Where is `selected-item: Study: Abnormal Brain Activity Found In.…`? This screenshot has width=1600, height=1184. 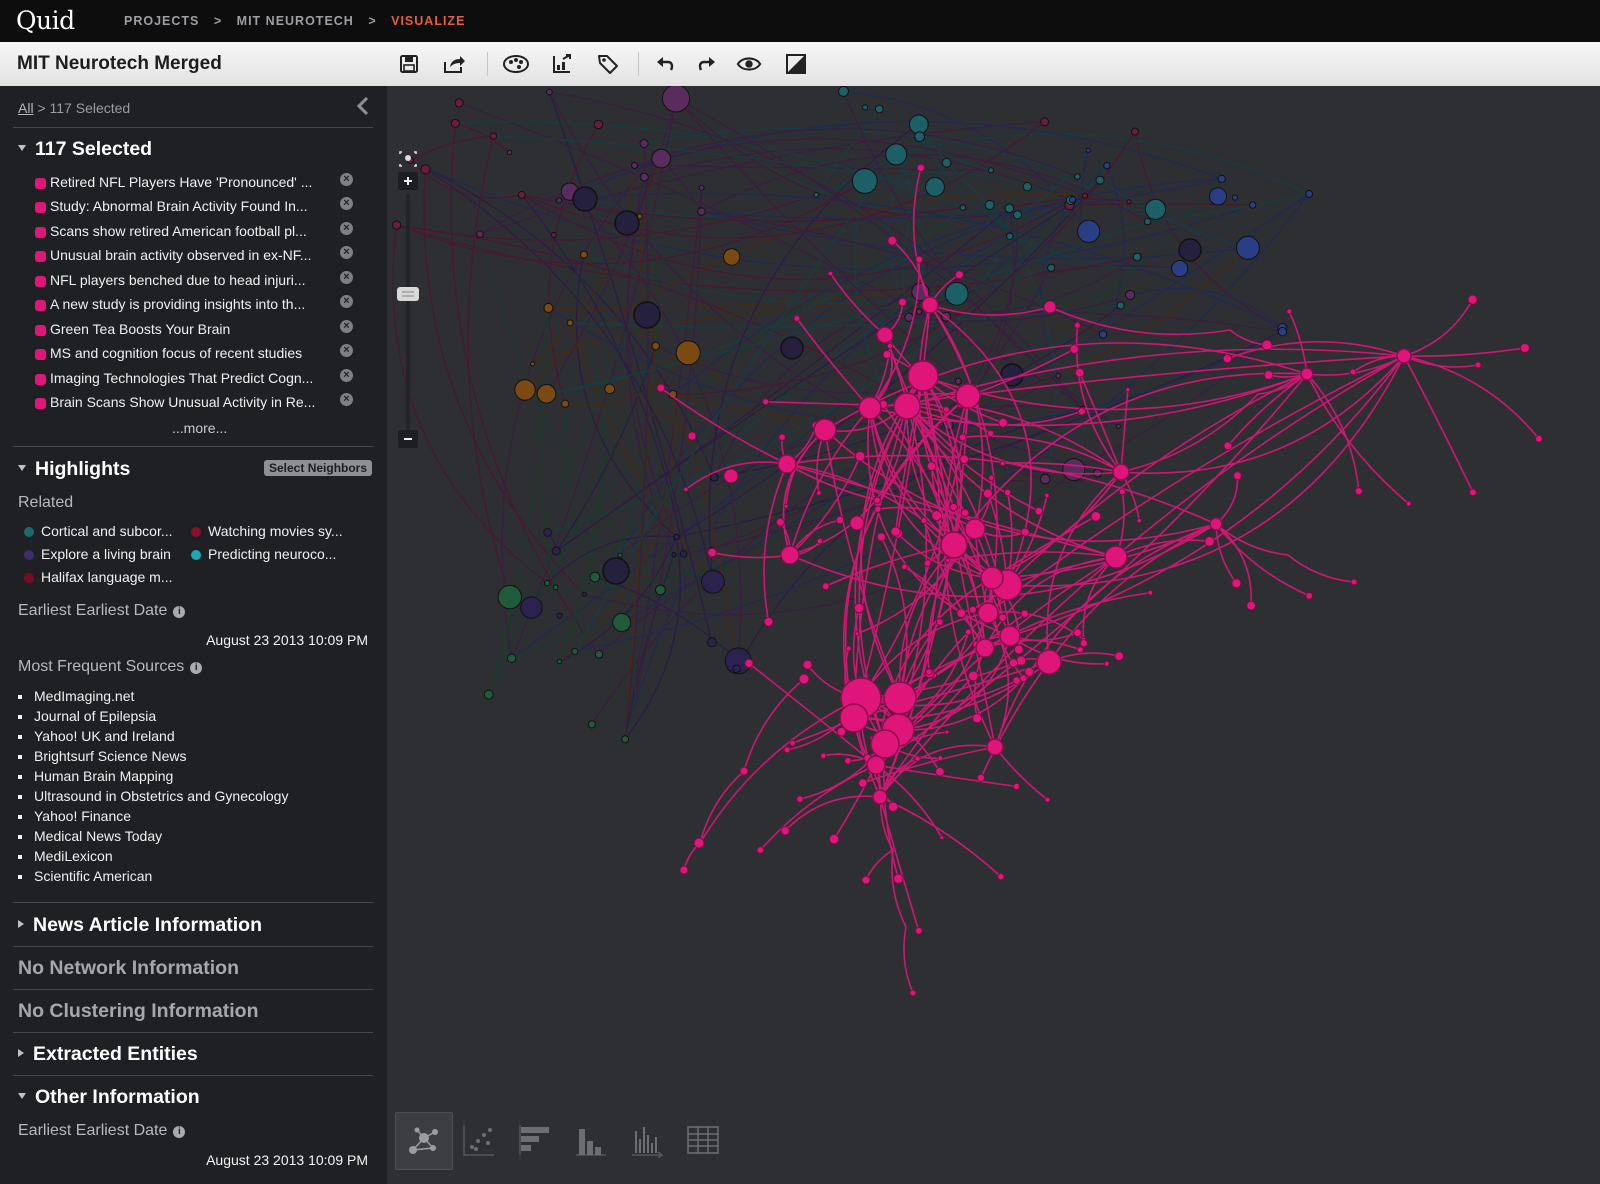 selected-item: Study: Abnormal Brain Activity Found In.… is located at coordinates (200, 208).